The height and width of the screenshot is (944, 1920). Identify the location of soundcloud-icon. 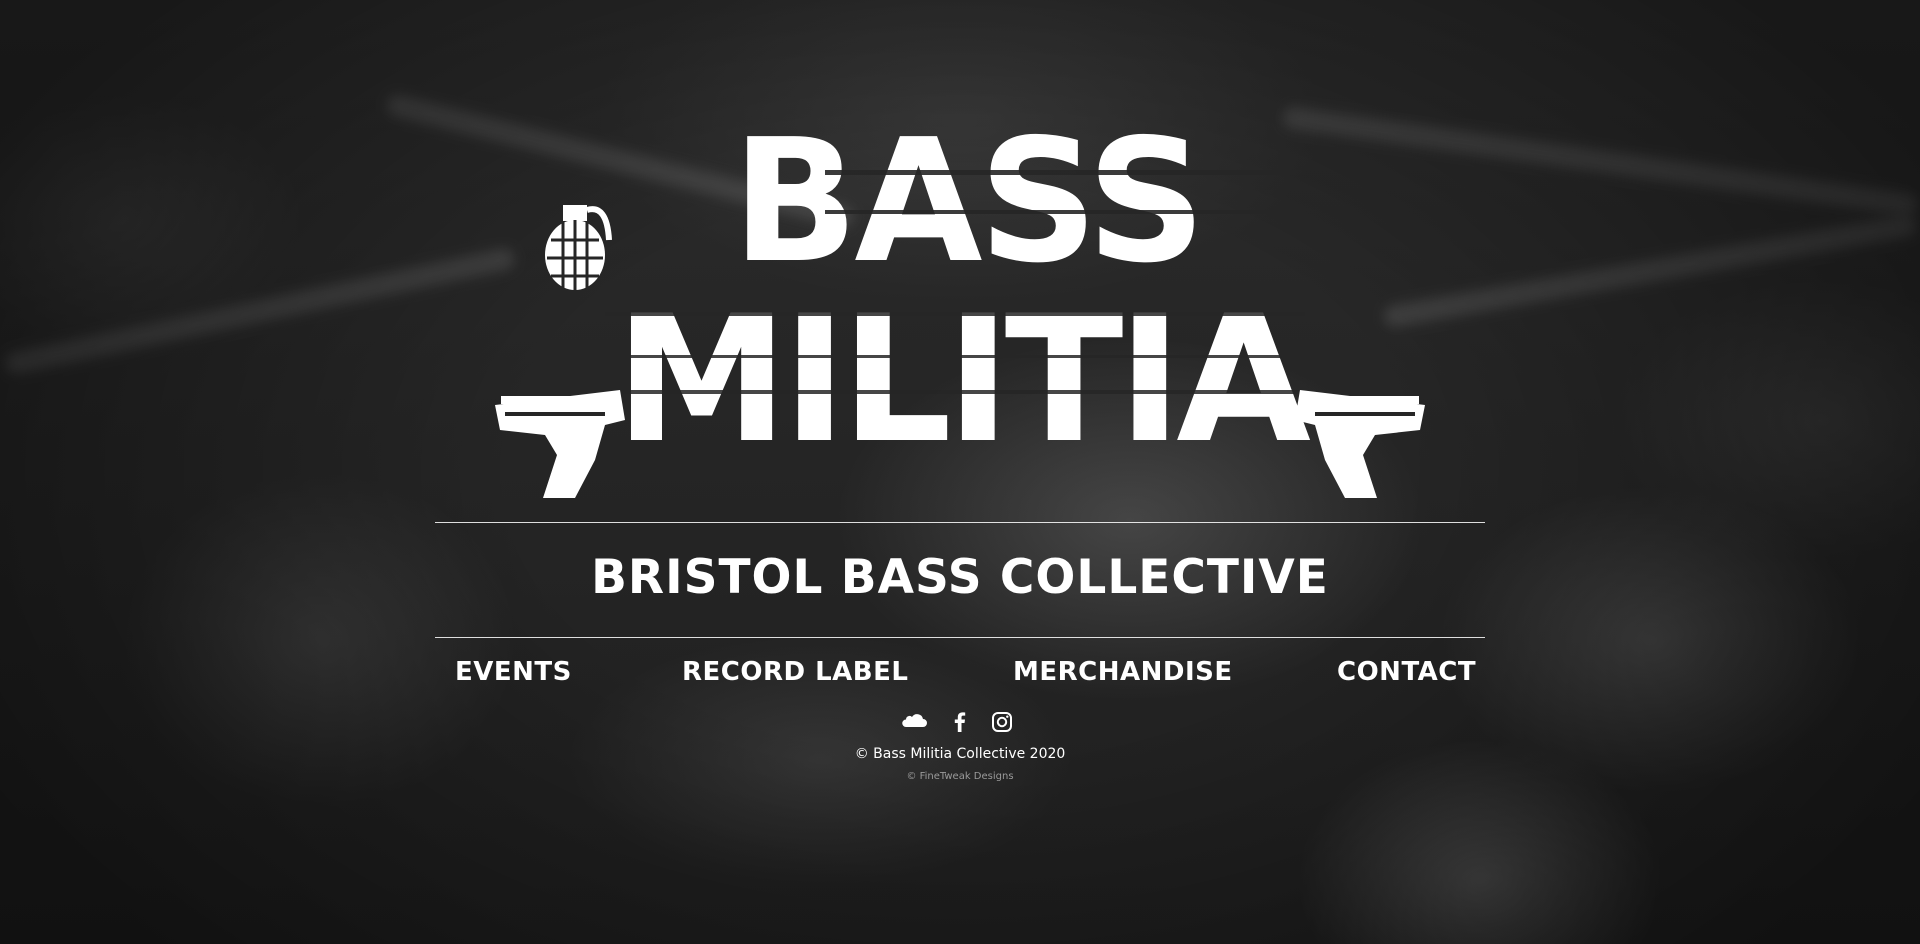
(914, 722).